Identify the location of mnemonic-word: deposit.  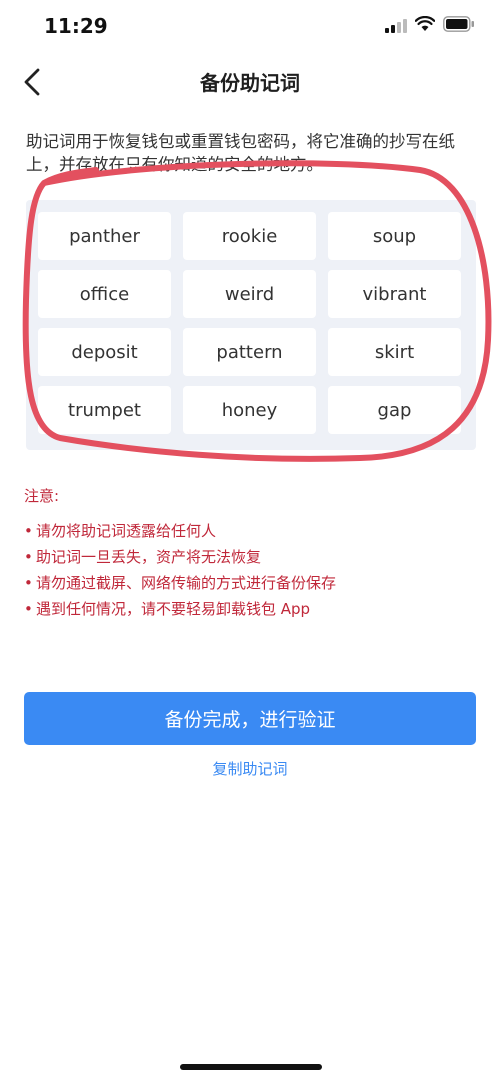
(104, 352).